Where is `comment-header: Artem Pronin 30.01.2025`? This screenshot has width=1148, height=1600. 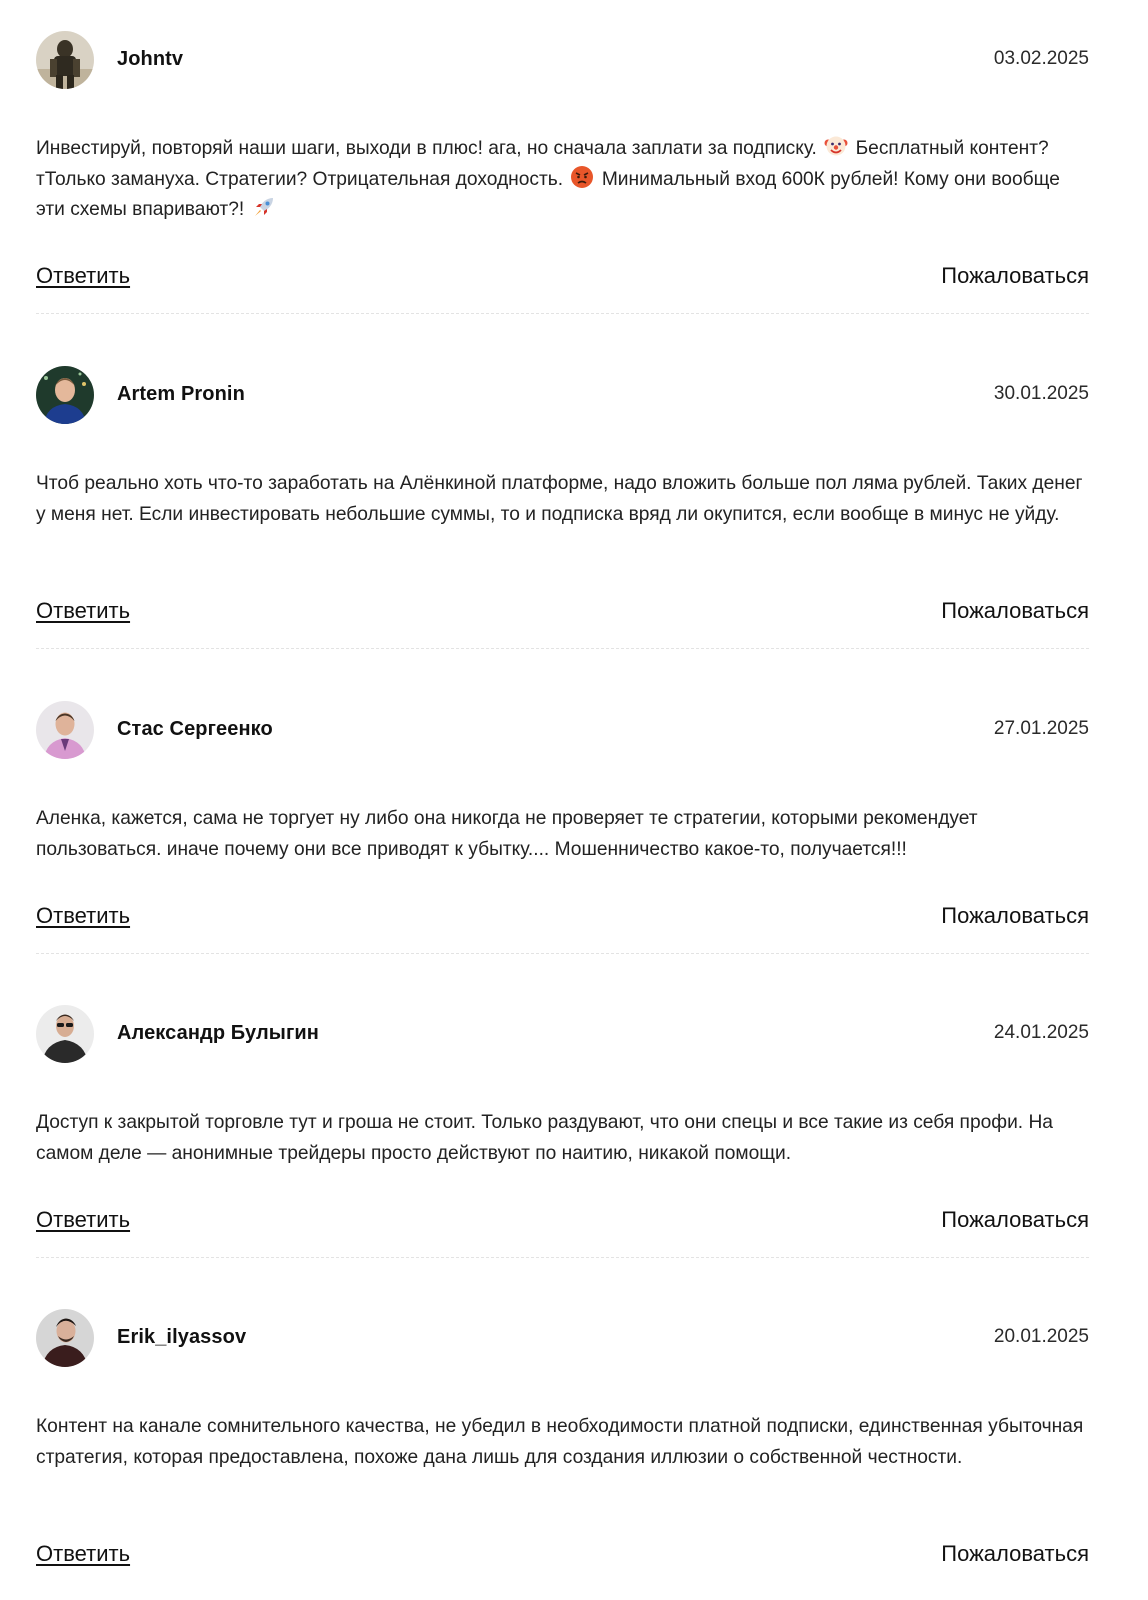 comment-header: Artem Pronin 30.01.2025 is located at coordinates (562, 396).